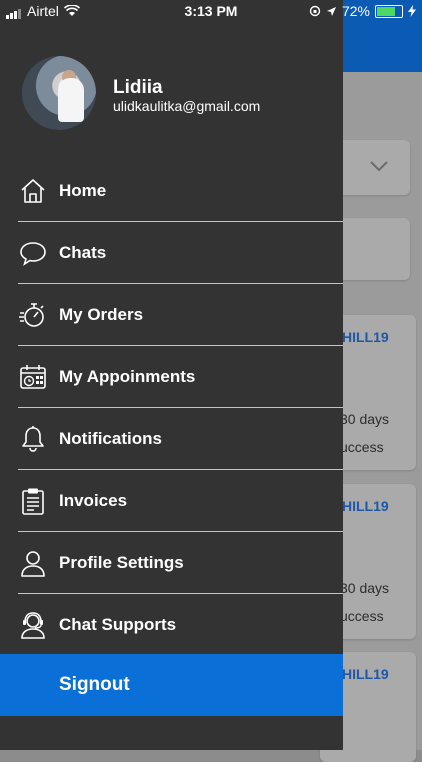 This screenshot has width=422, height=762. Describe the element at coordinates (118, 624) in the screenshot. I see `menu-label: Chat Supports` at that location.